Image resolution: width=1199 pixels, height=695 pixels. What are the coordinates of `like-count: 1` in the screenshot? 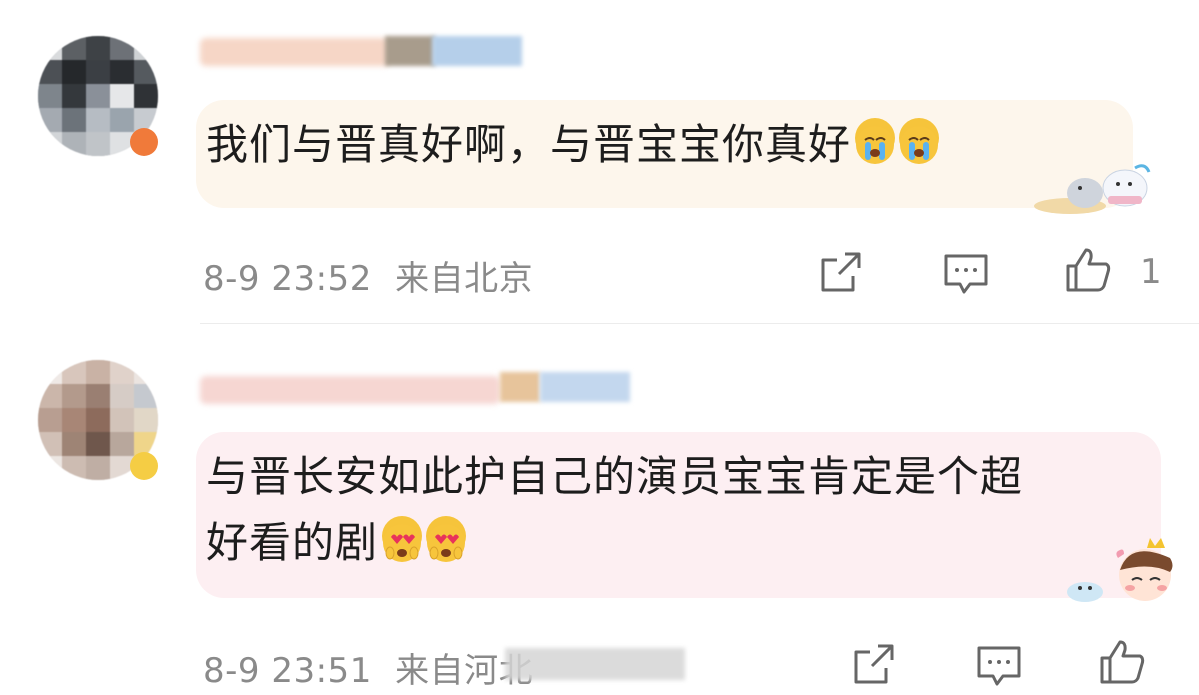 It's located at (1151, 272).